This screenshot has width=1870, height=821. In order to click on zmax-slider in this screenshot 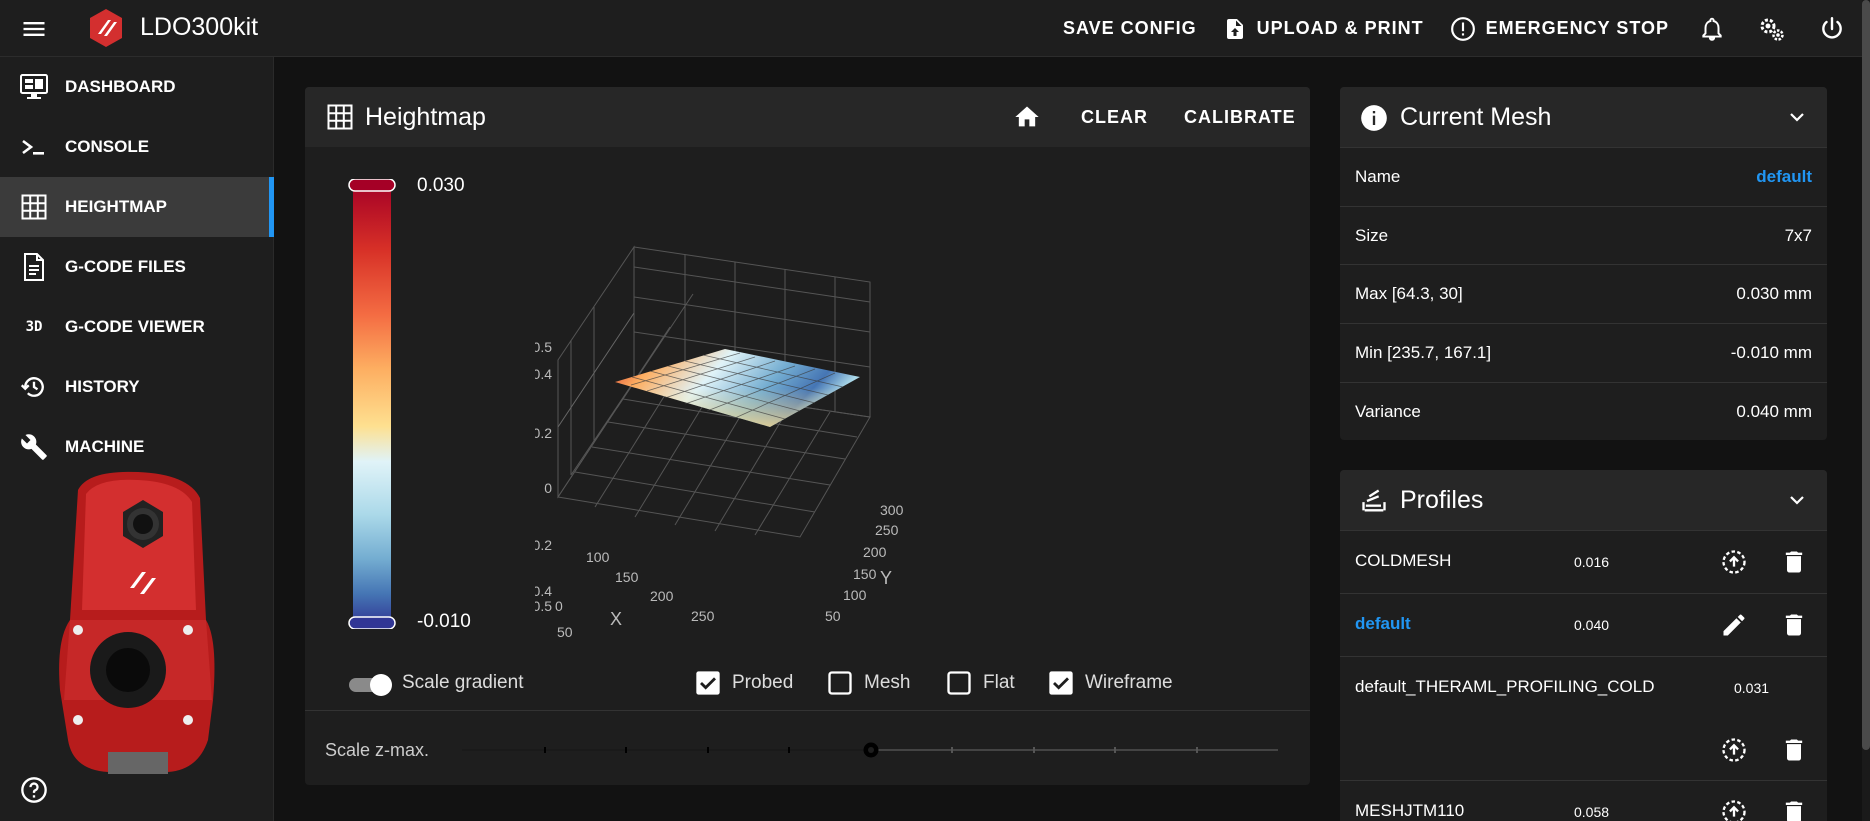, I will do `click(869, 750)`.